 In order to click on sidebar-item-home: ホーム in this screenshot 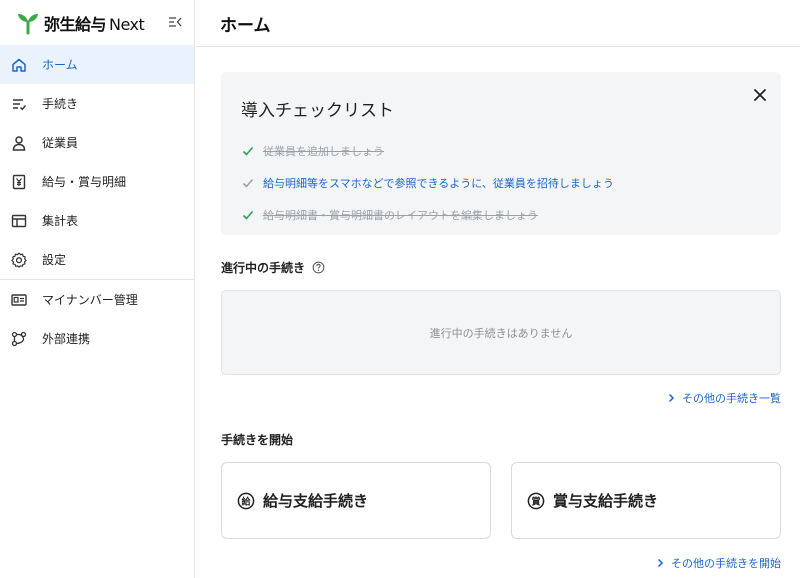, I will do `click(97, 64)`.